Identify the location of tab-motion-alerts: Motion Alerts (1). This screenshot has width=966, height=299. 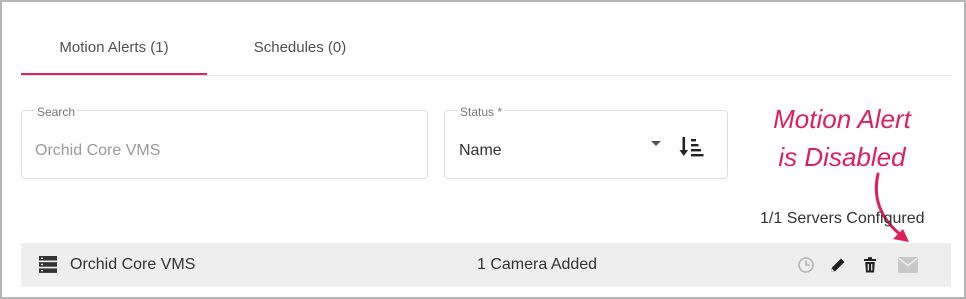
(114, 47).